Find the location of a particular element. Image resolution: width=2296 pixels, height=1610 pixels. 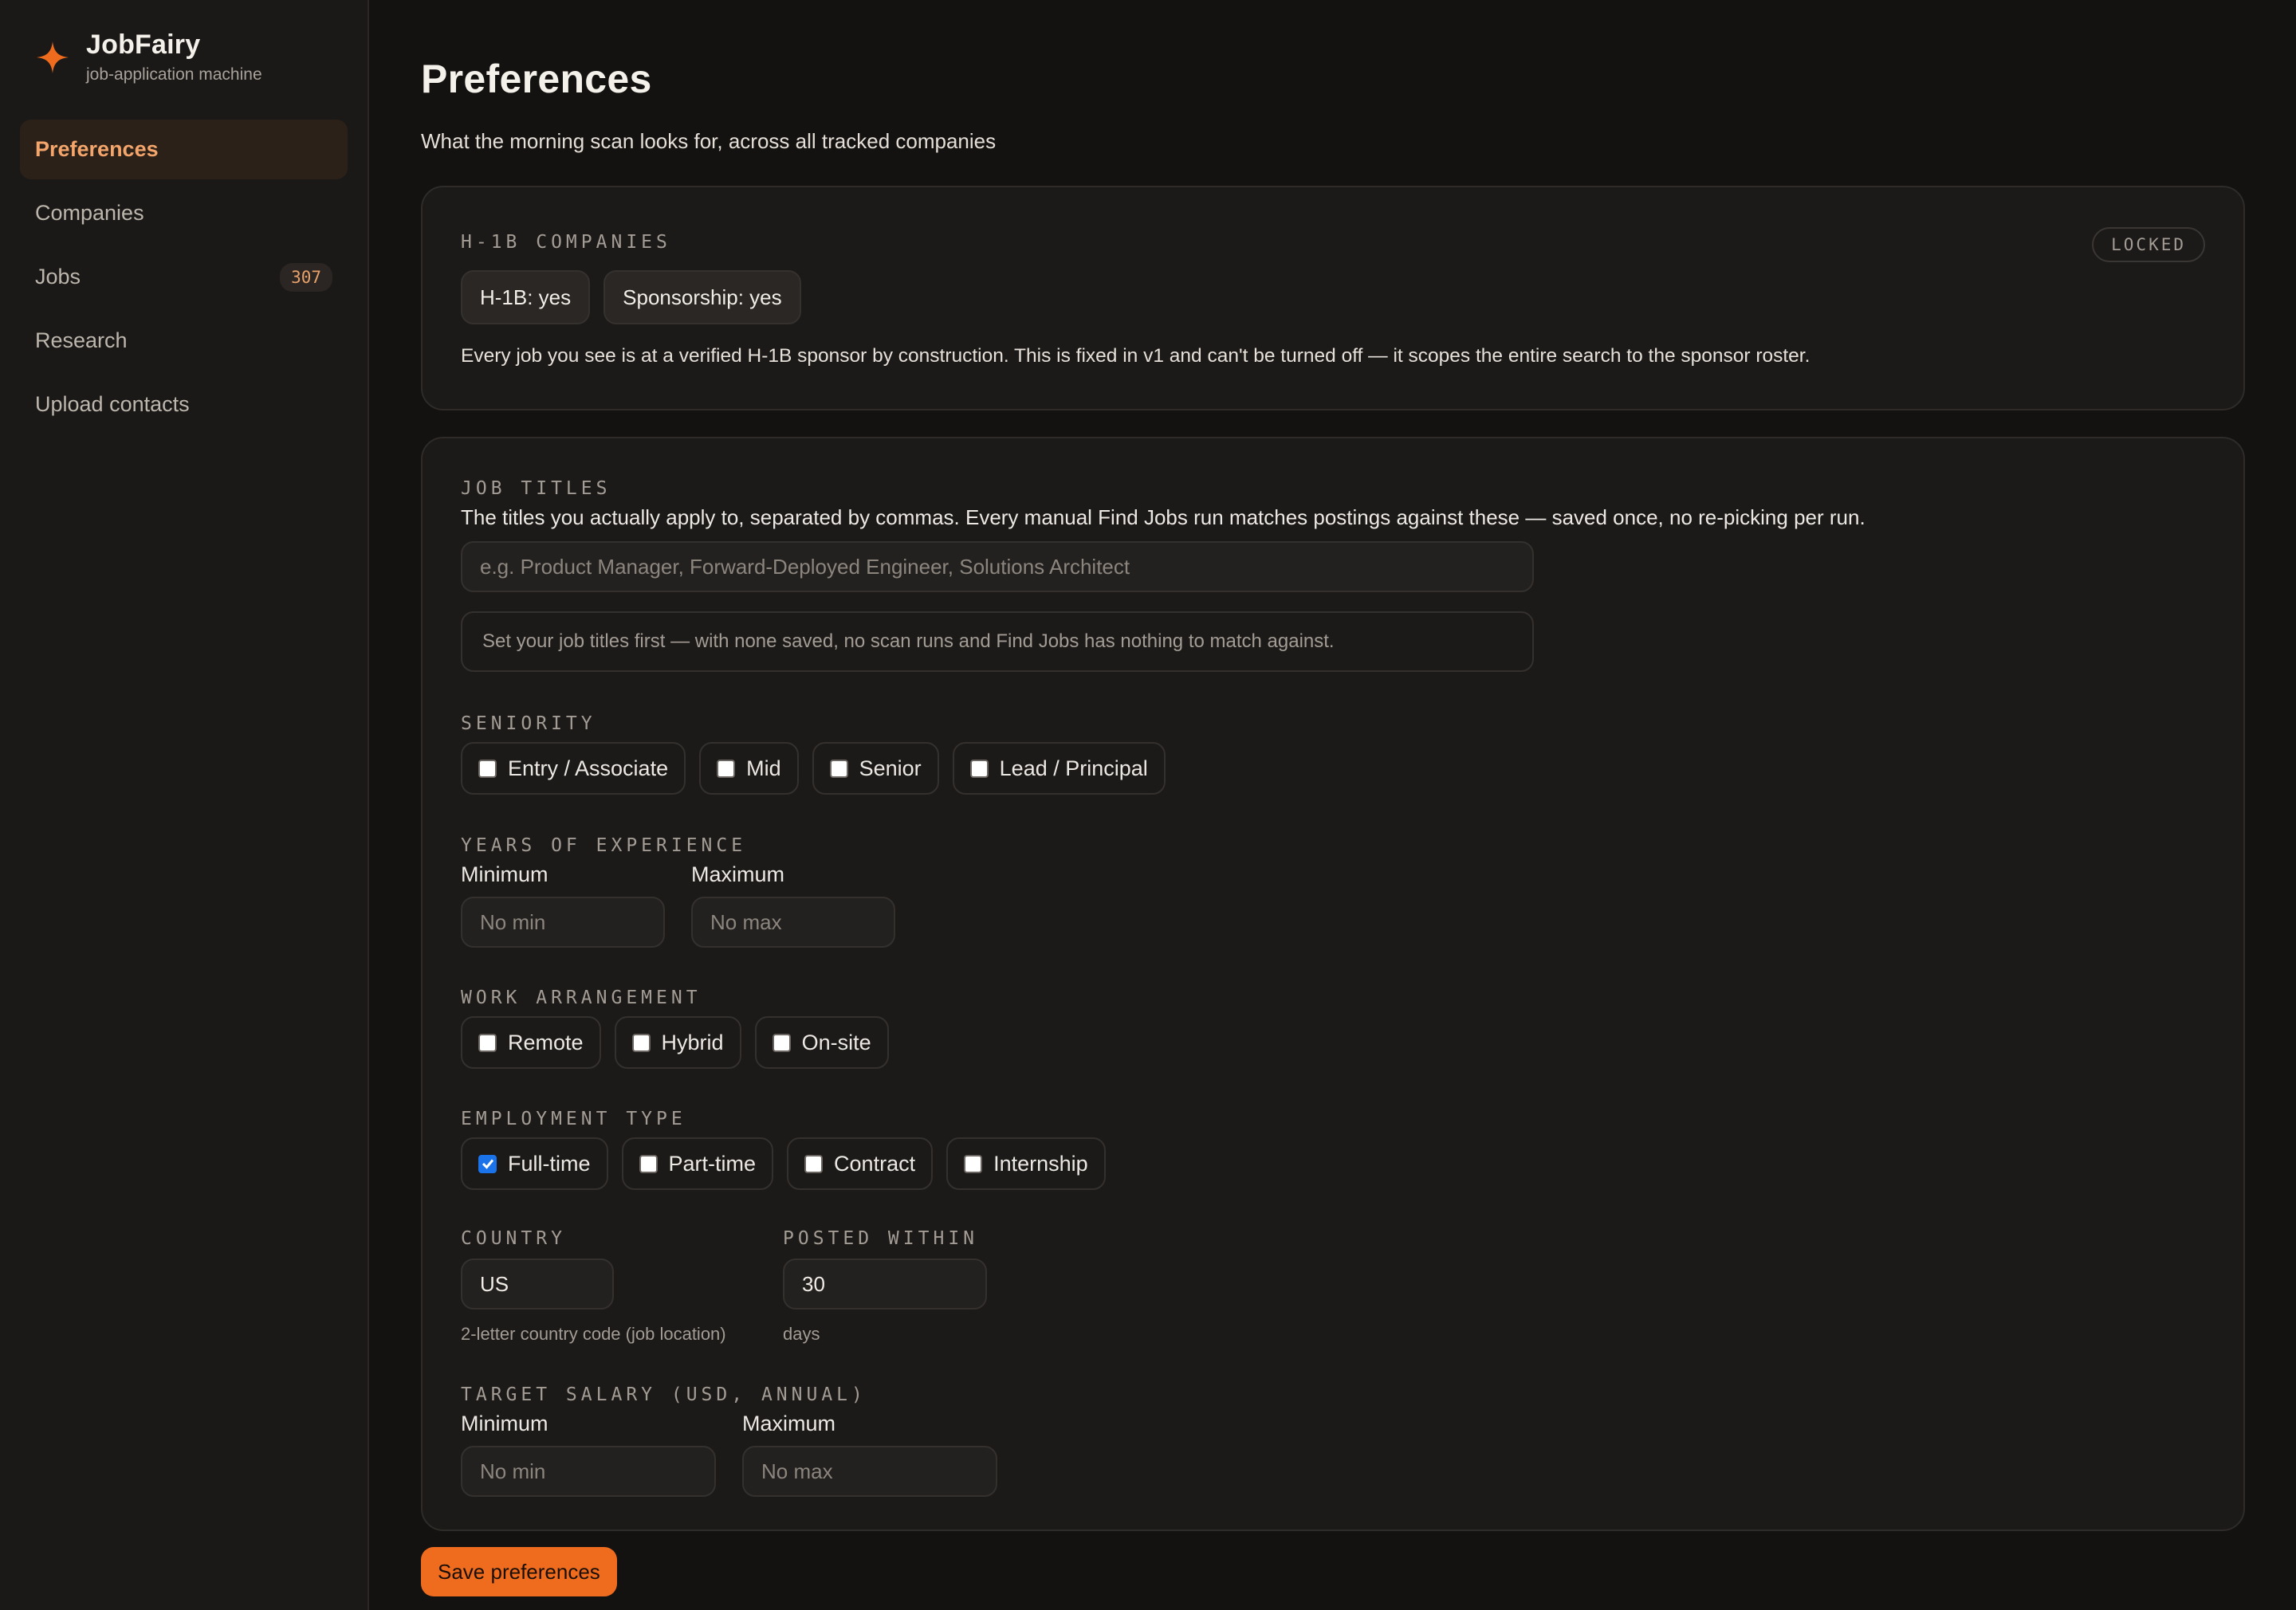

sidebar-item-label: Upload contacts is located at coordinates (112, 404).